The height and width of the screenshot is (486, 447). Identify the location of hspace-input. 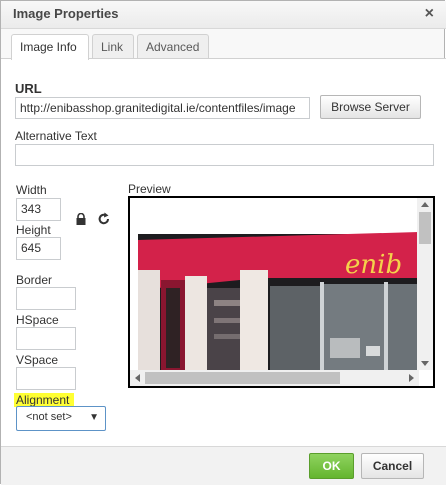
(46, 338).